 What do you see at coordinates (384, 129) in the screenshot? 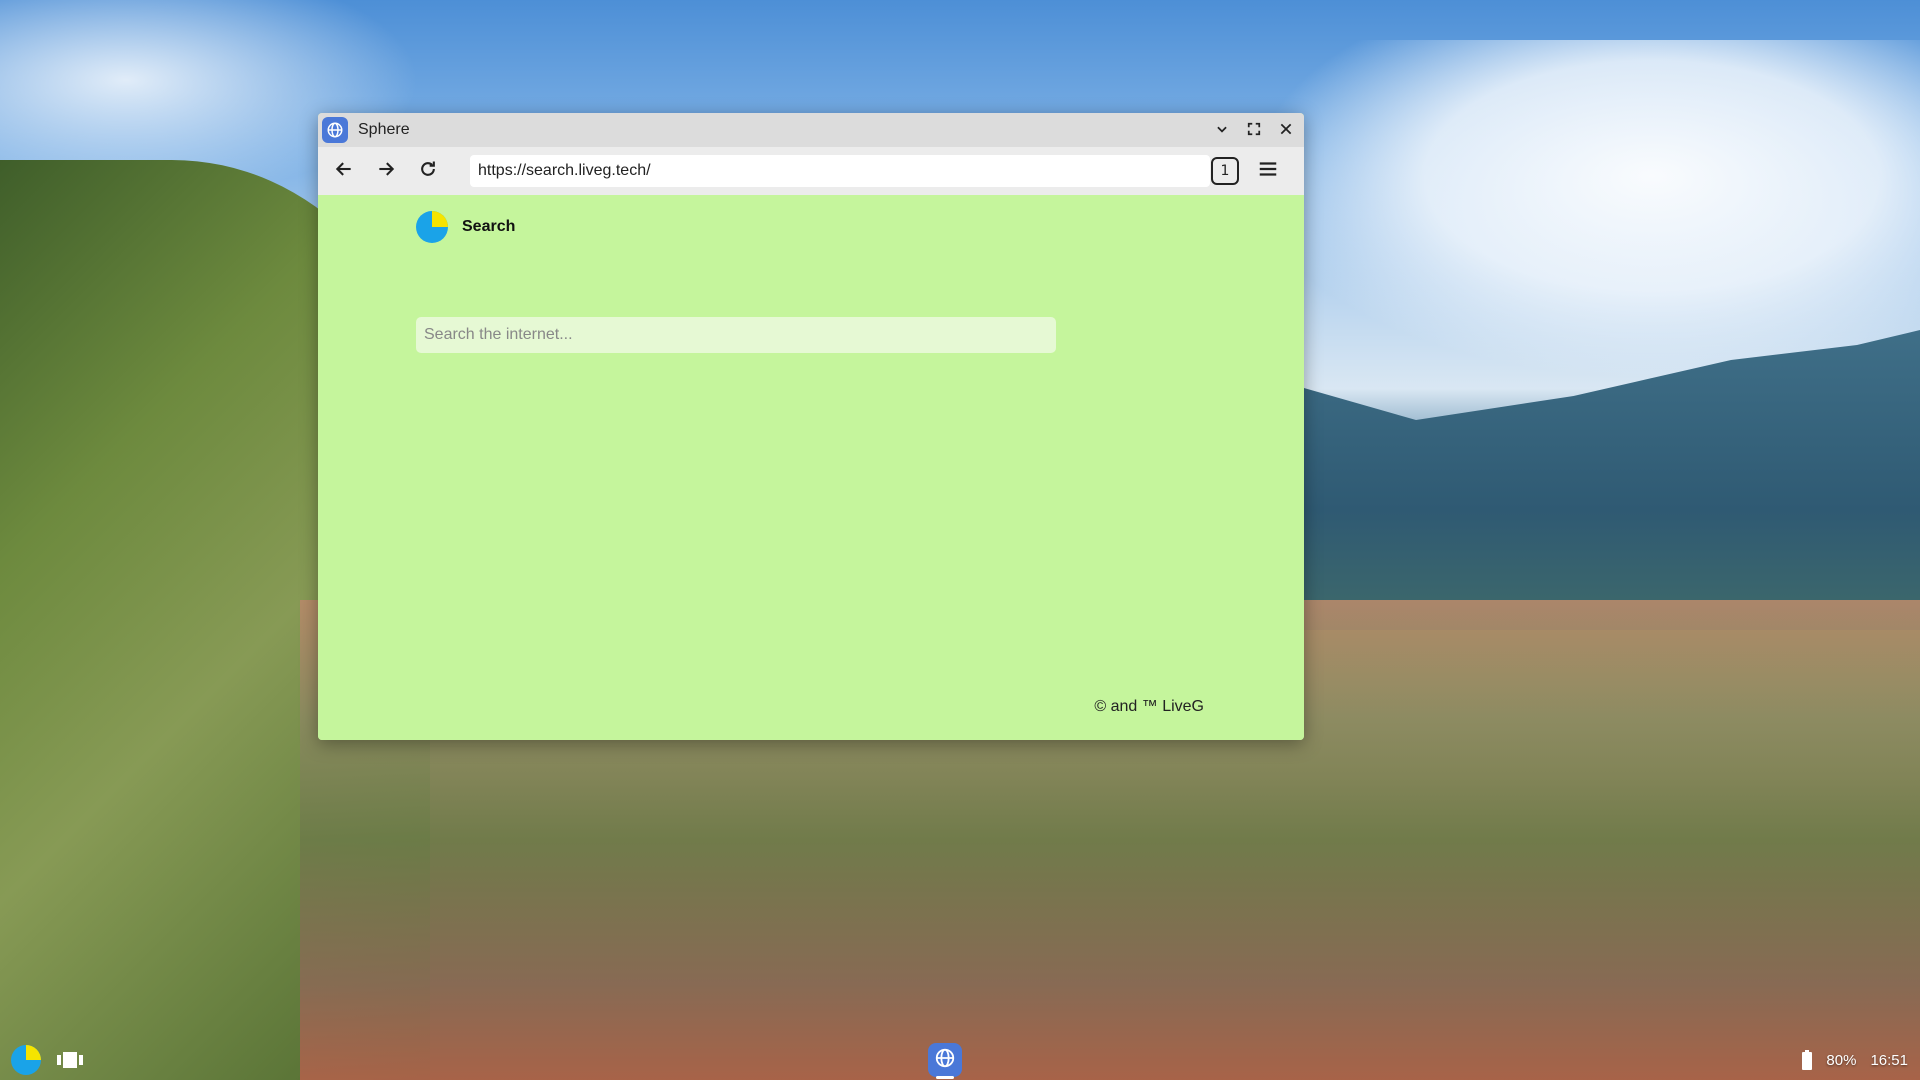
I see `window-title: Sphere` at bounding box center [384, 129].